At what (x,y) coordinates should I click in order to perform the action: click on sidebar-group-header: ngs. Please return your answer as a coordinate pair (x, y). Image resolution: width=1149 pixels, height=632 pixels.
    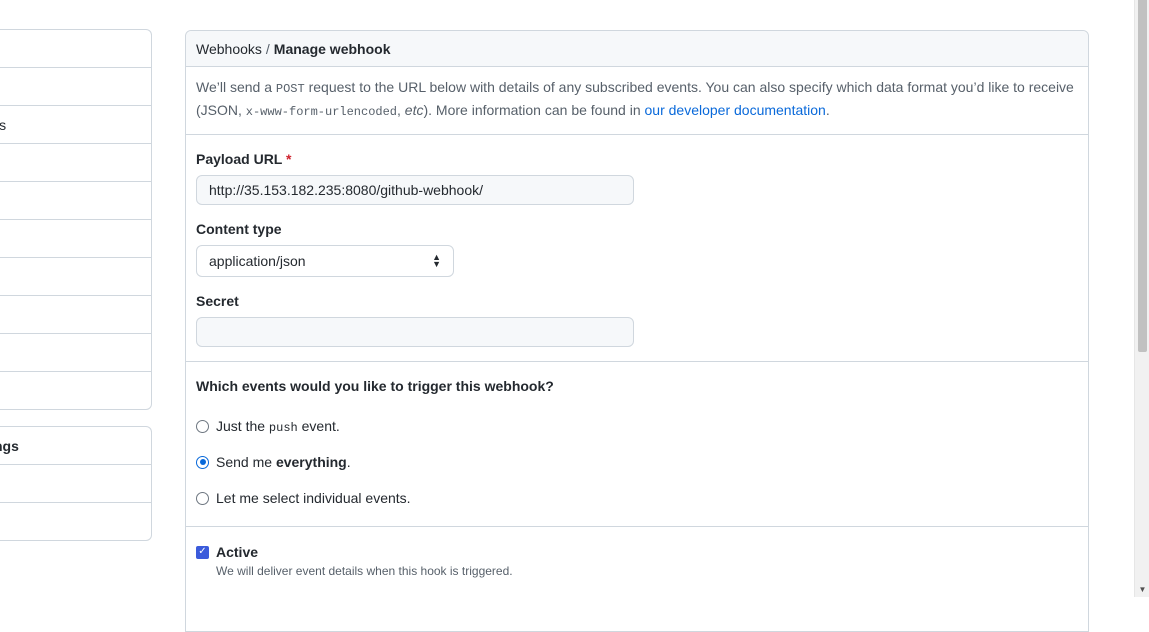
    Looking at the image, I should click on (9, 445).